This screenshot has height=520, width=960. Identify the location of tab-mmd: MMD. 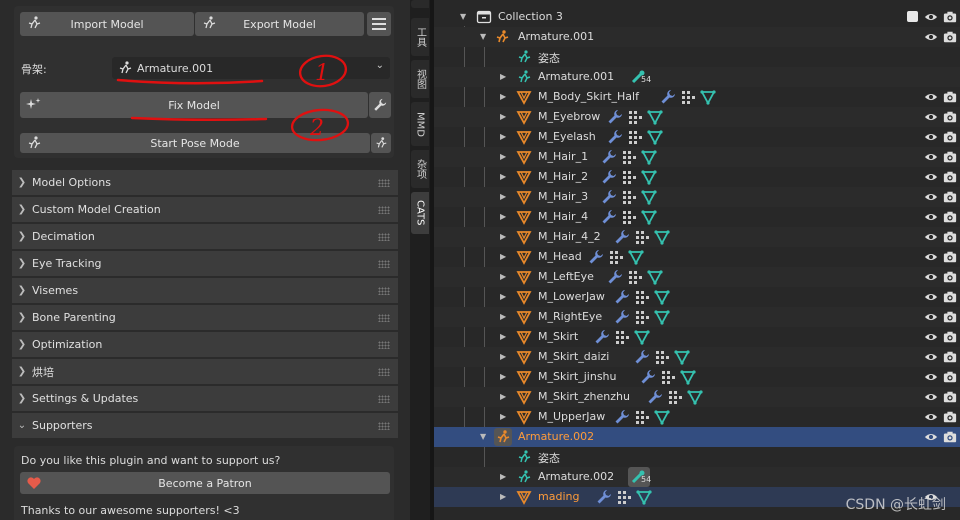
(420, 124).